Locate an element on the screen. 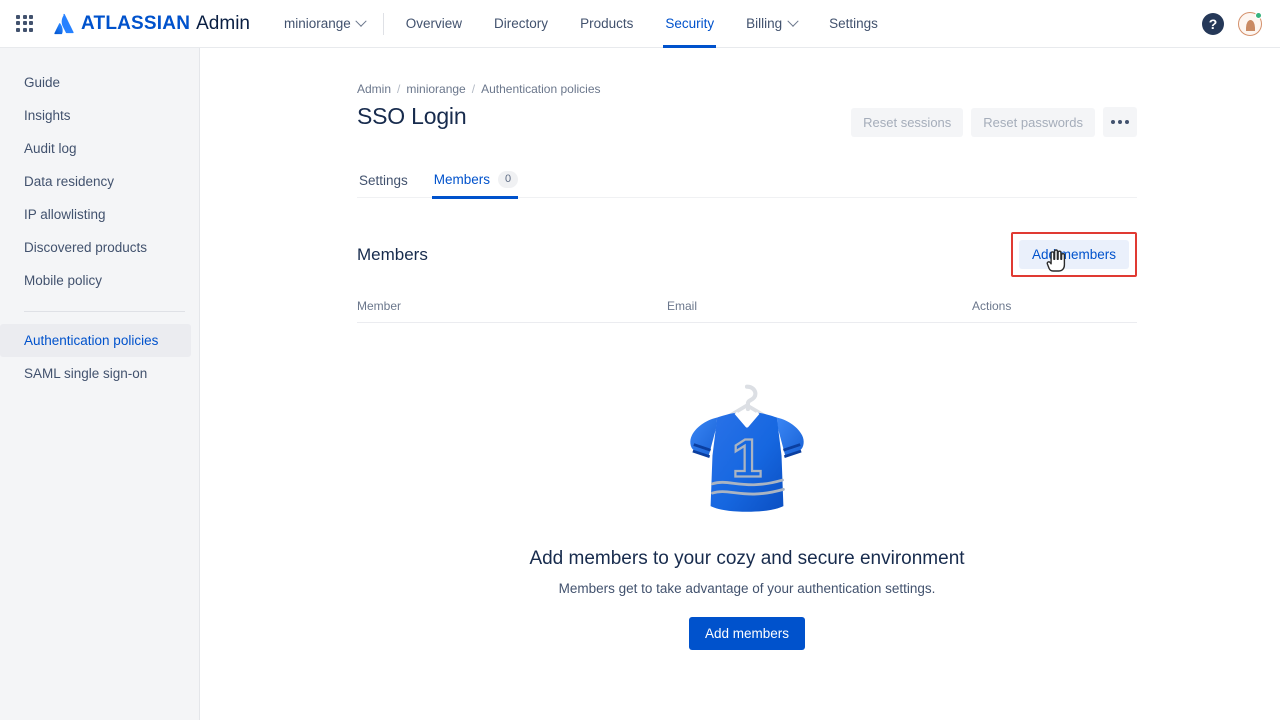  atlassian-logo-icon is located at coordinates (64, 23).